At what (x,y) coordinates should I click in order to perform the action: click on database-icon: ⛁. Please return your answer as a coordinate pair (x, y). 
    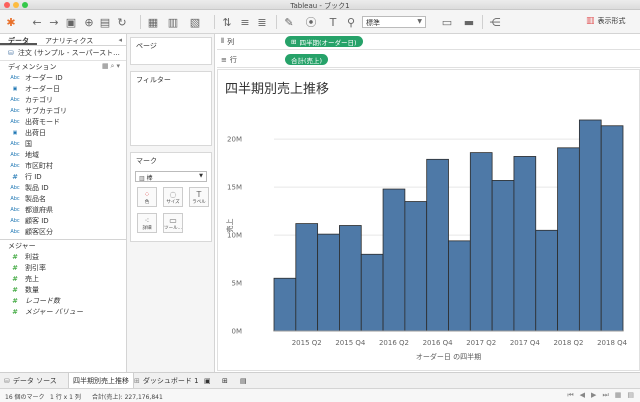
    Looking at the image, I should click on (11, 53).